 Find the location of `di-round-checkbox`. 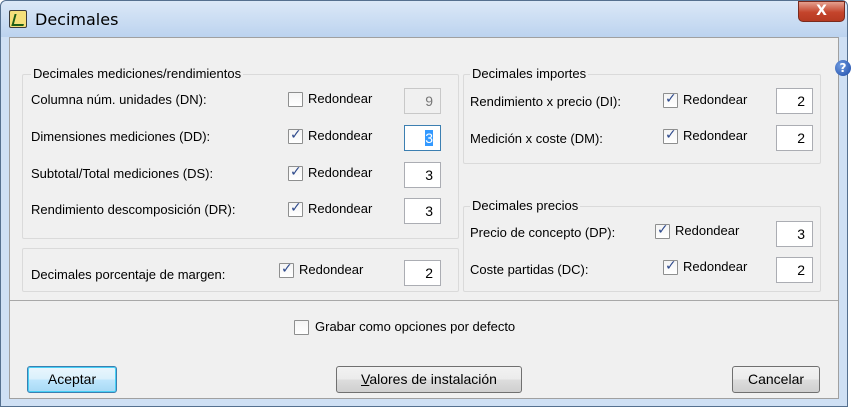

di-round-checkbox is located at coordinates (670, 99).